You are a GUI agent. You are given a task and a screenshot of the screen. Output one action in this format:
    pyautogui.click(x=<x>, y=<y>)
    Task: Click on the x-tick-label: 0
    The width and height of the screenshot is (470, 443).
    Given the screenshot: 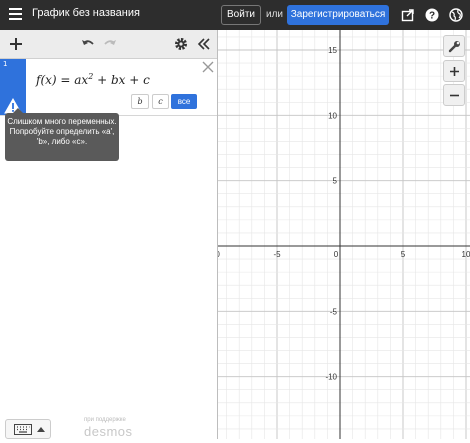 What is the action you would take?
    pyautogui.click(x=336, y=254)
    